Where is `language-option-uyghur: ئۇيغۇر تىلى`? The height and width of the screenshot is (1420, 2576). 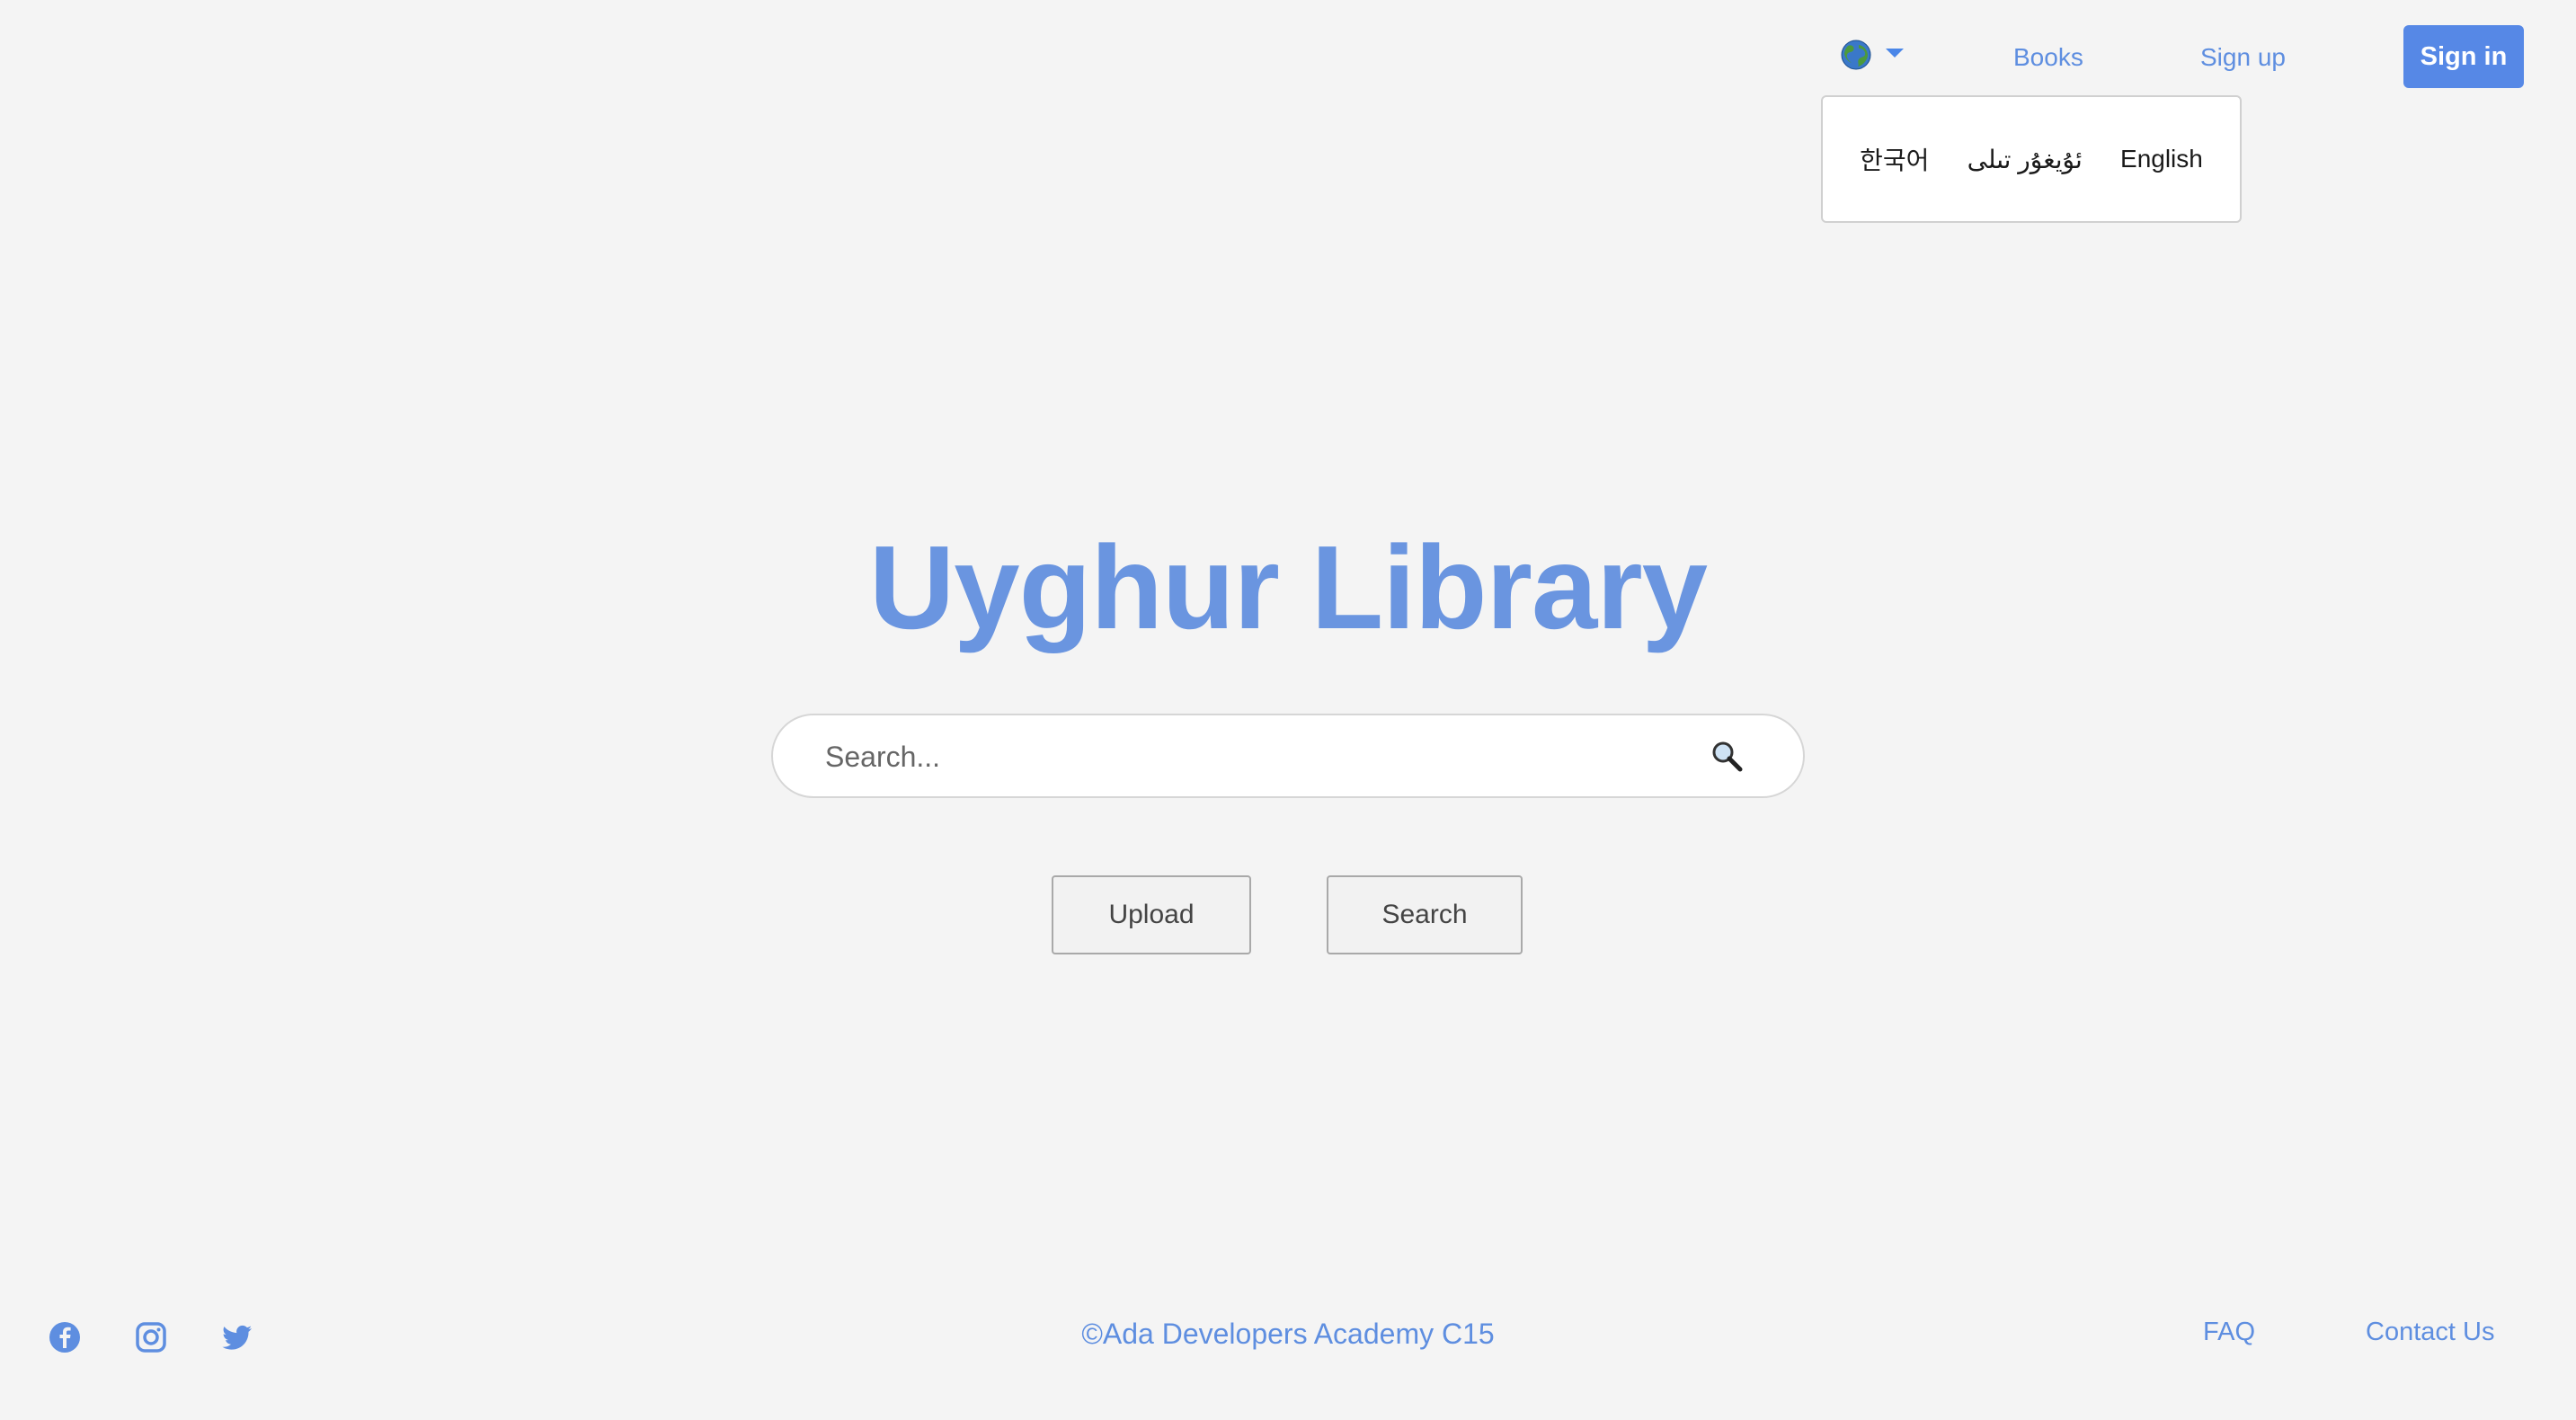 language-option-uyghur: ئۇيغۇر تىلى is located at coordinates (2026, 160).